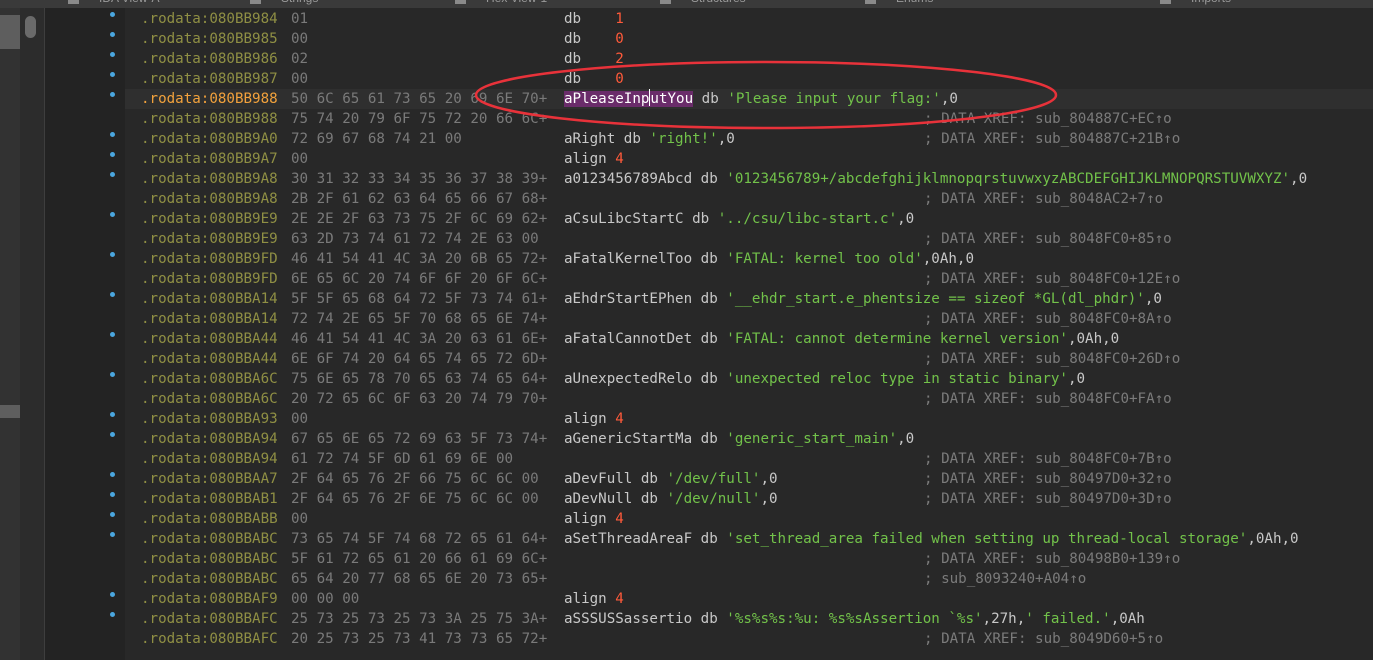 The image size is (1373, 660). Describe the element at coordinates (1043, 199) in the screenshot. I see `xref-comment: ; DATA XREF: sub_8048AC2+7↑o` at that location.